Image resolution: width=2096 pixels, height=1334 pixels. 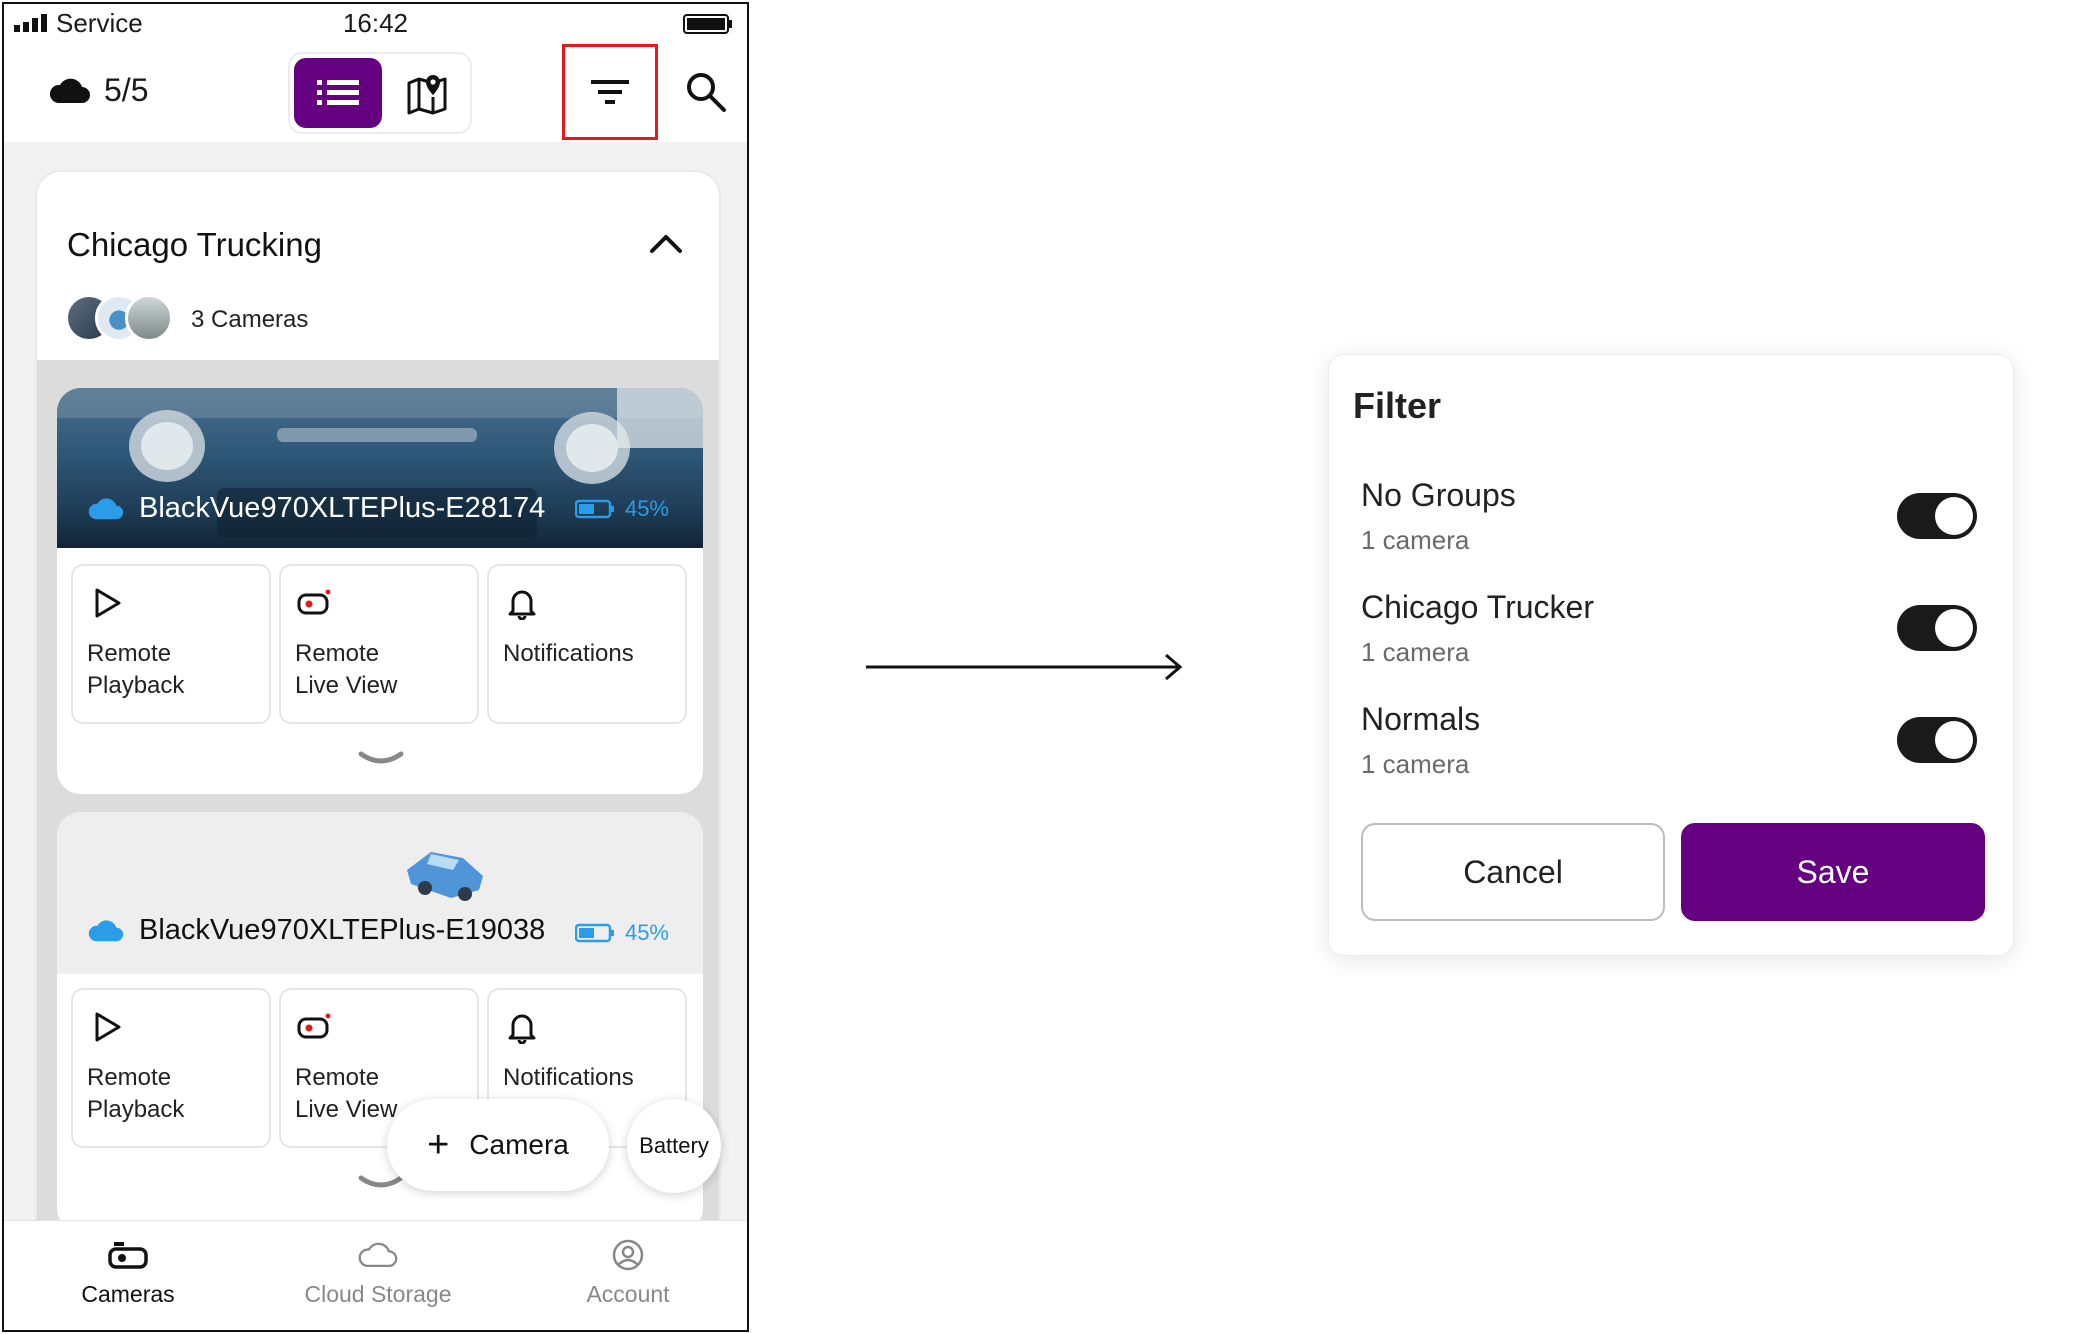 What do you see at coordinates (438, 1145) in the screenshot?
I see `plus-icon: +` at bounding box center [438, 1145].